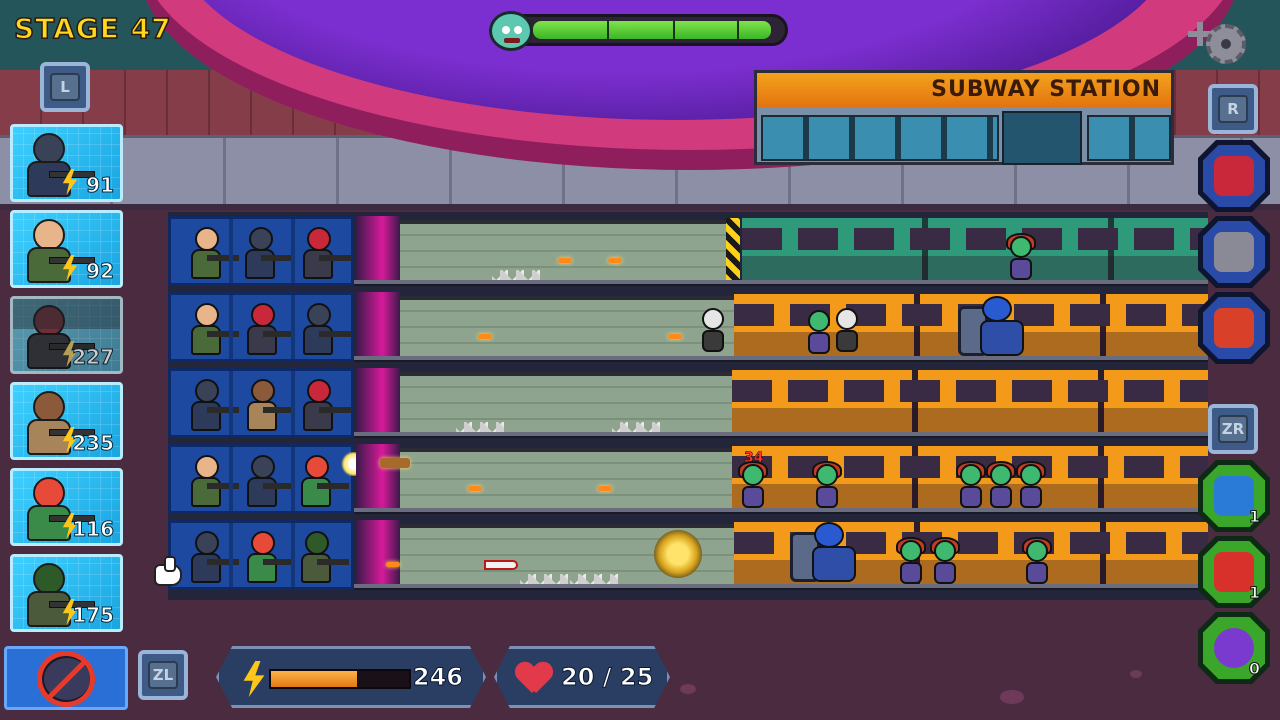  I want to click on grenade-pack-icon, so click(1234, 328).